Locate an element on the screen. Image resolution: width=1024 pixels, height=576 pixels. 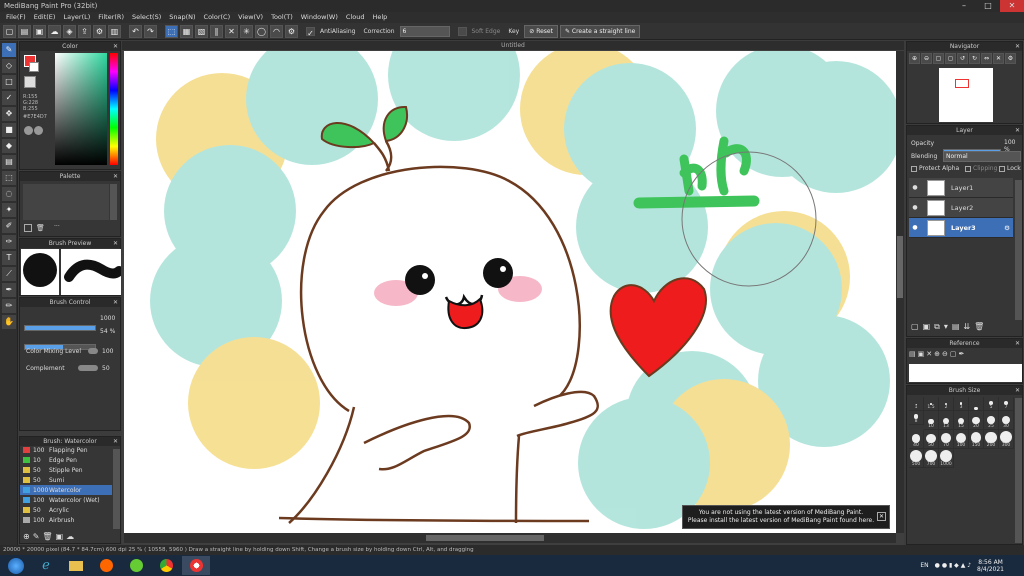
eye-icon: ● is located at coordinates (915, 207).